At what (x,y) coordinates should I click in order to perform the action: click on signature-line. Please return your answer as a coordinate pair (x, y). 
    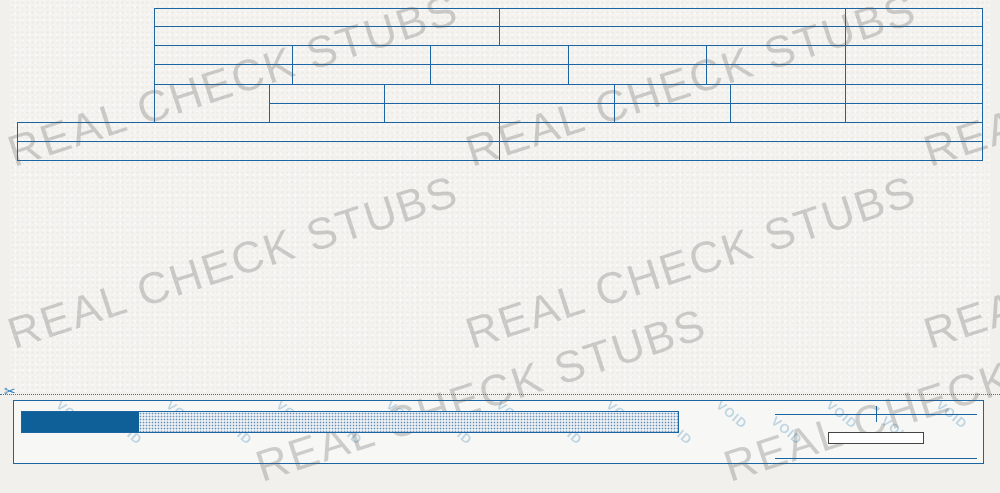
    Looking at the image, I should click on (876, 458).